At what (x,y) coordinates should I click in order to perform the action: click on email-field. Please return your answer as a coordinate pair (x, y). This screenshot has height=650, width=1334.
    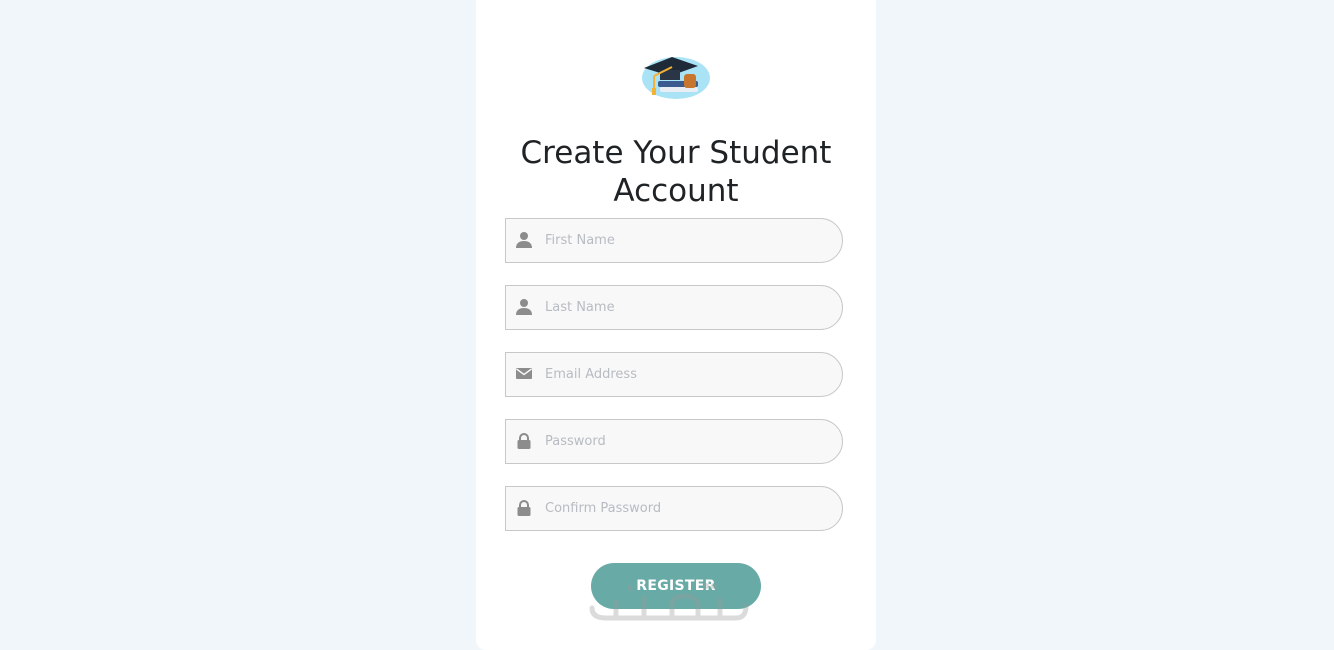
    Looking at the image, I should click on (674, 374).